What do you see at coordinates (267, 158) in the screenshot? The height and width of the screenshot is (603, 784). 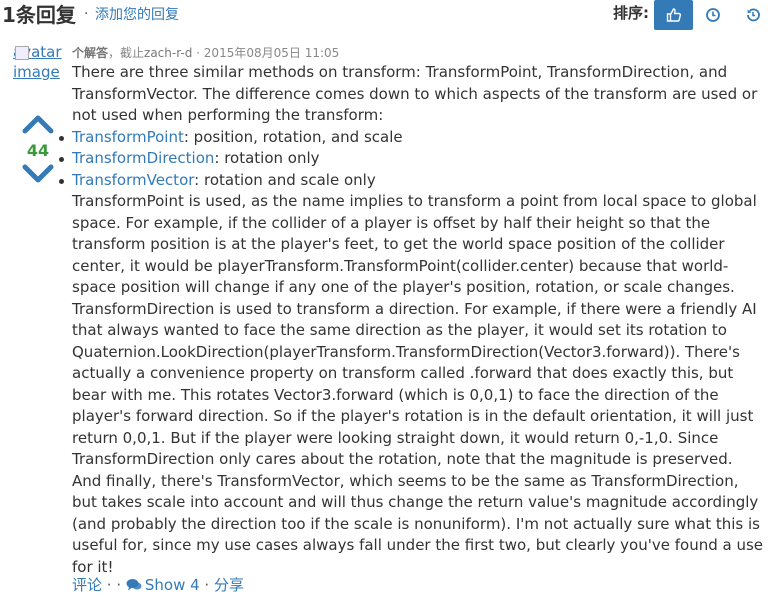 I see `list-item-text: : rotation only` at bounding box center [267, 158].